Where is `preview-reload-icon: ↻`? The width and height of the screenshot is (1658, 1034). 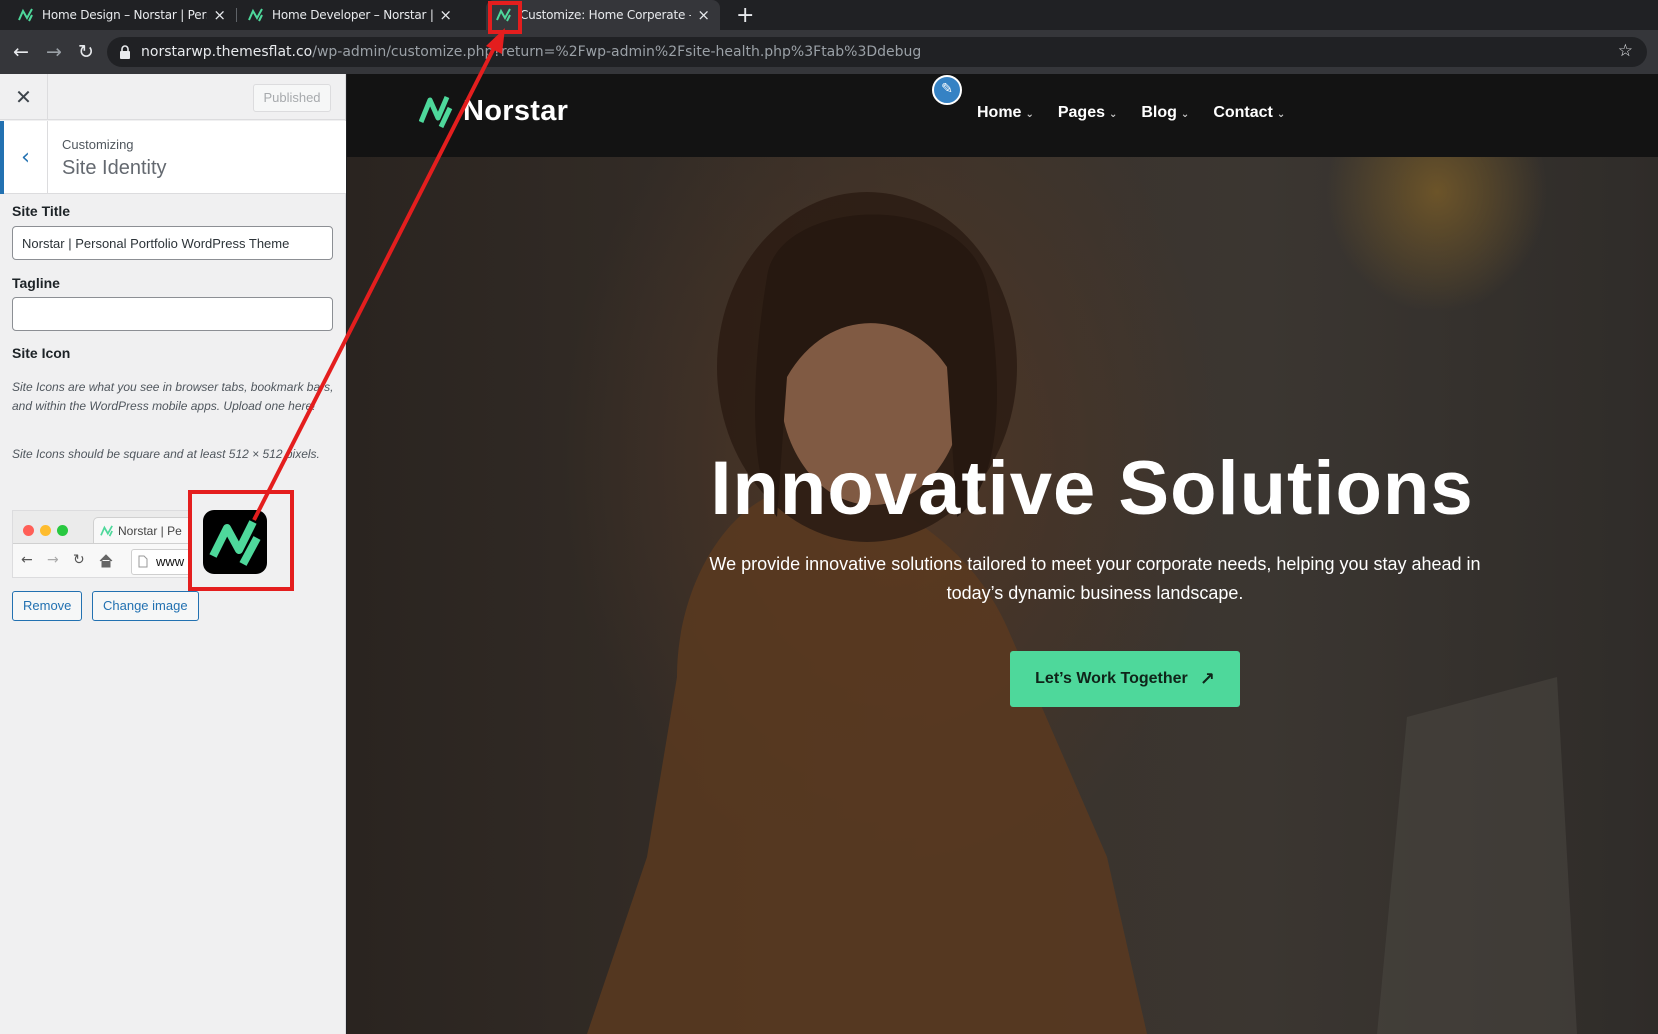
preview-reload-icon: ↻ is located at coordinates (79, 560).